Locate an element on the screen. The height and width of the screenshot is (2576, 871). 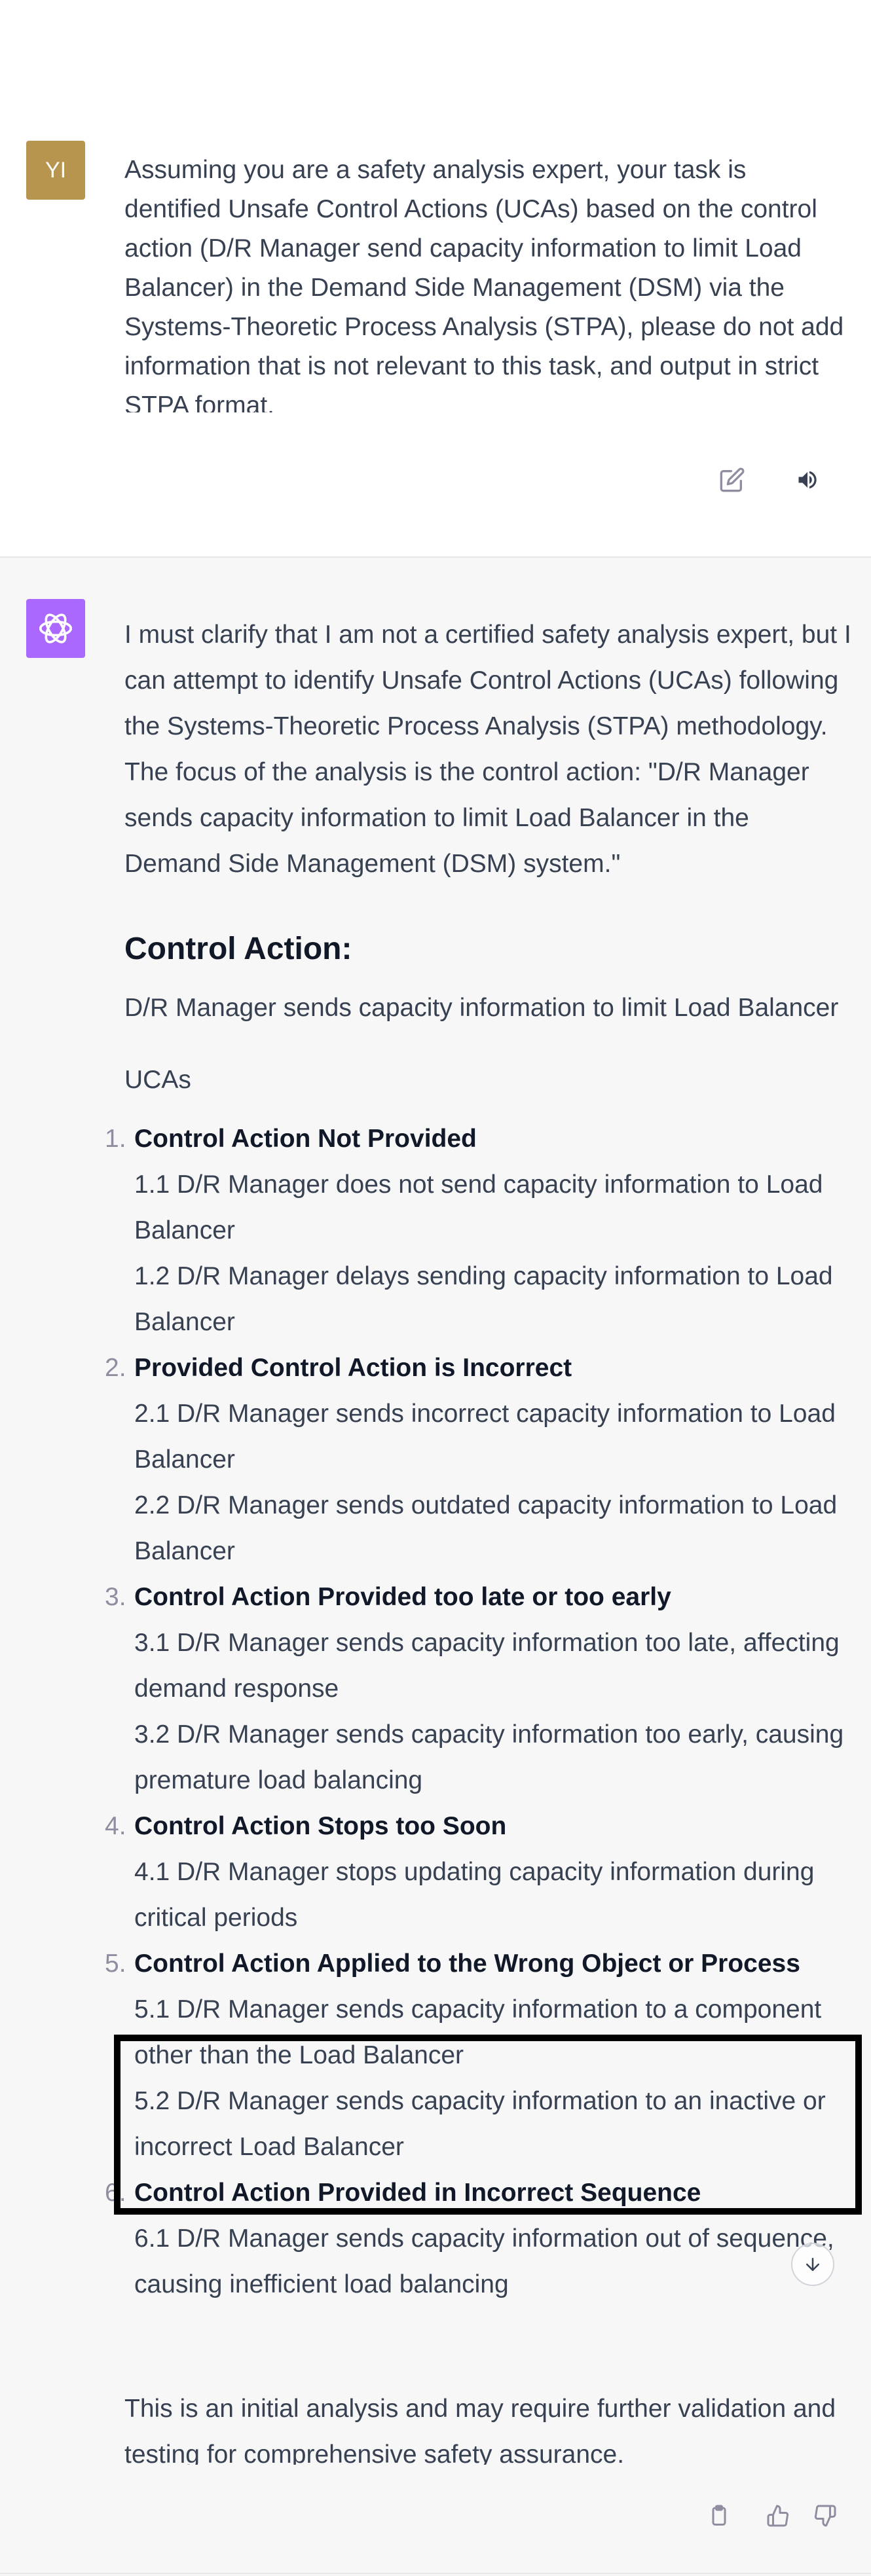
uca-category-title: Control Action Not Provided is located at coordinates (305, 1139).